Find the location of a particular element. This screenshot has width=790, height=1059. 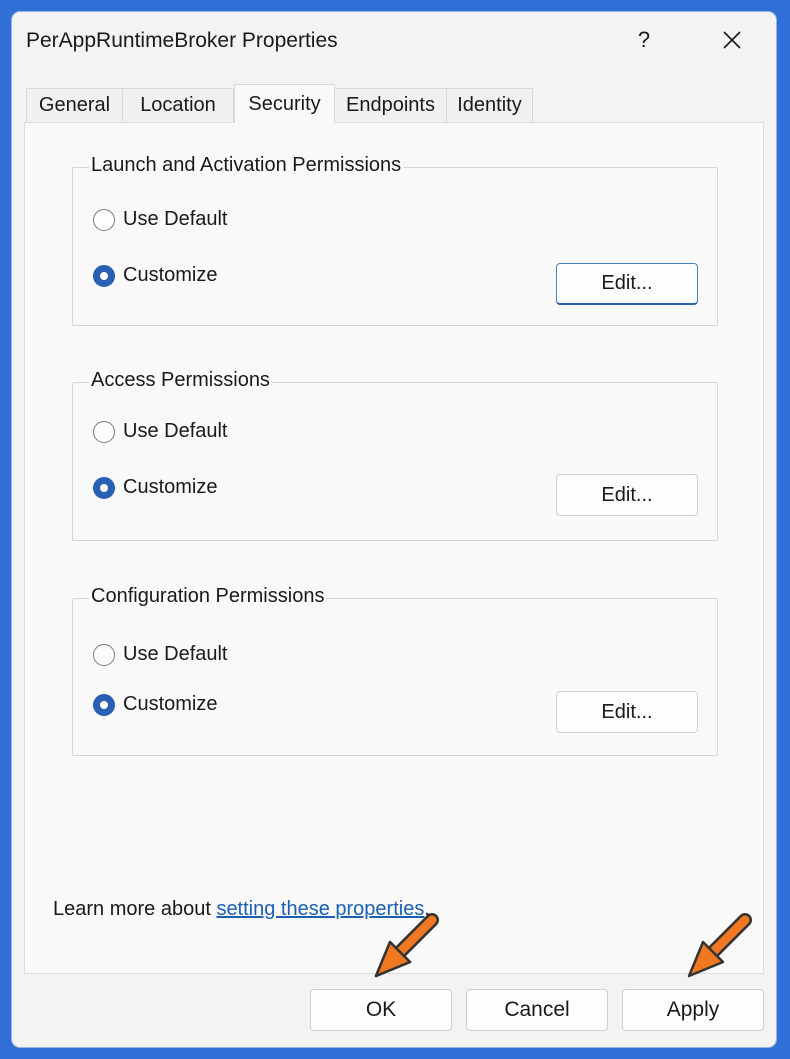

config-customize-radio: Customize is located at coordinates (155, 704).